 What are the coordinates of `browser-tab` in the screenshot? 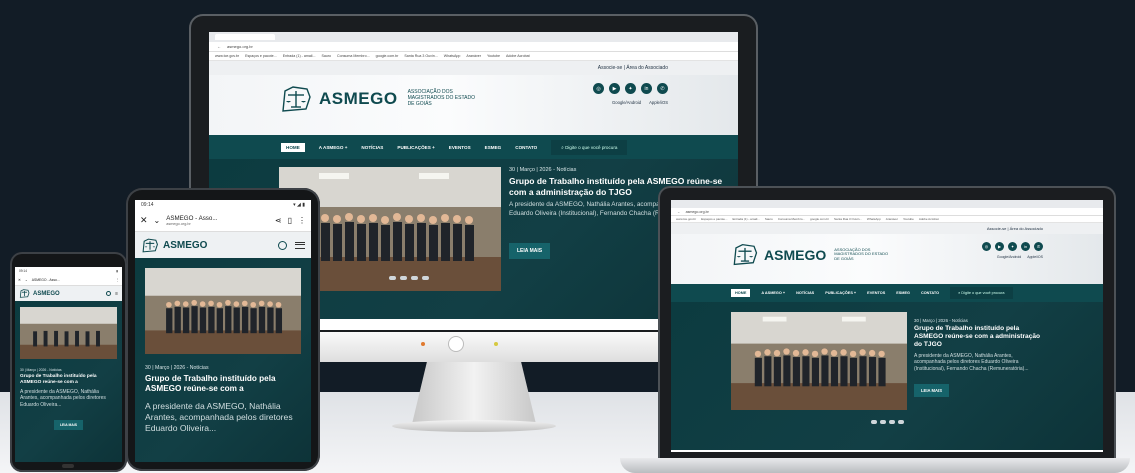 It's located at (245, 37).